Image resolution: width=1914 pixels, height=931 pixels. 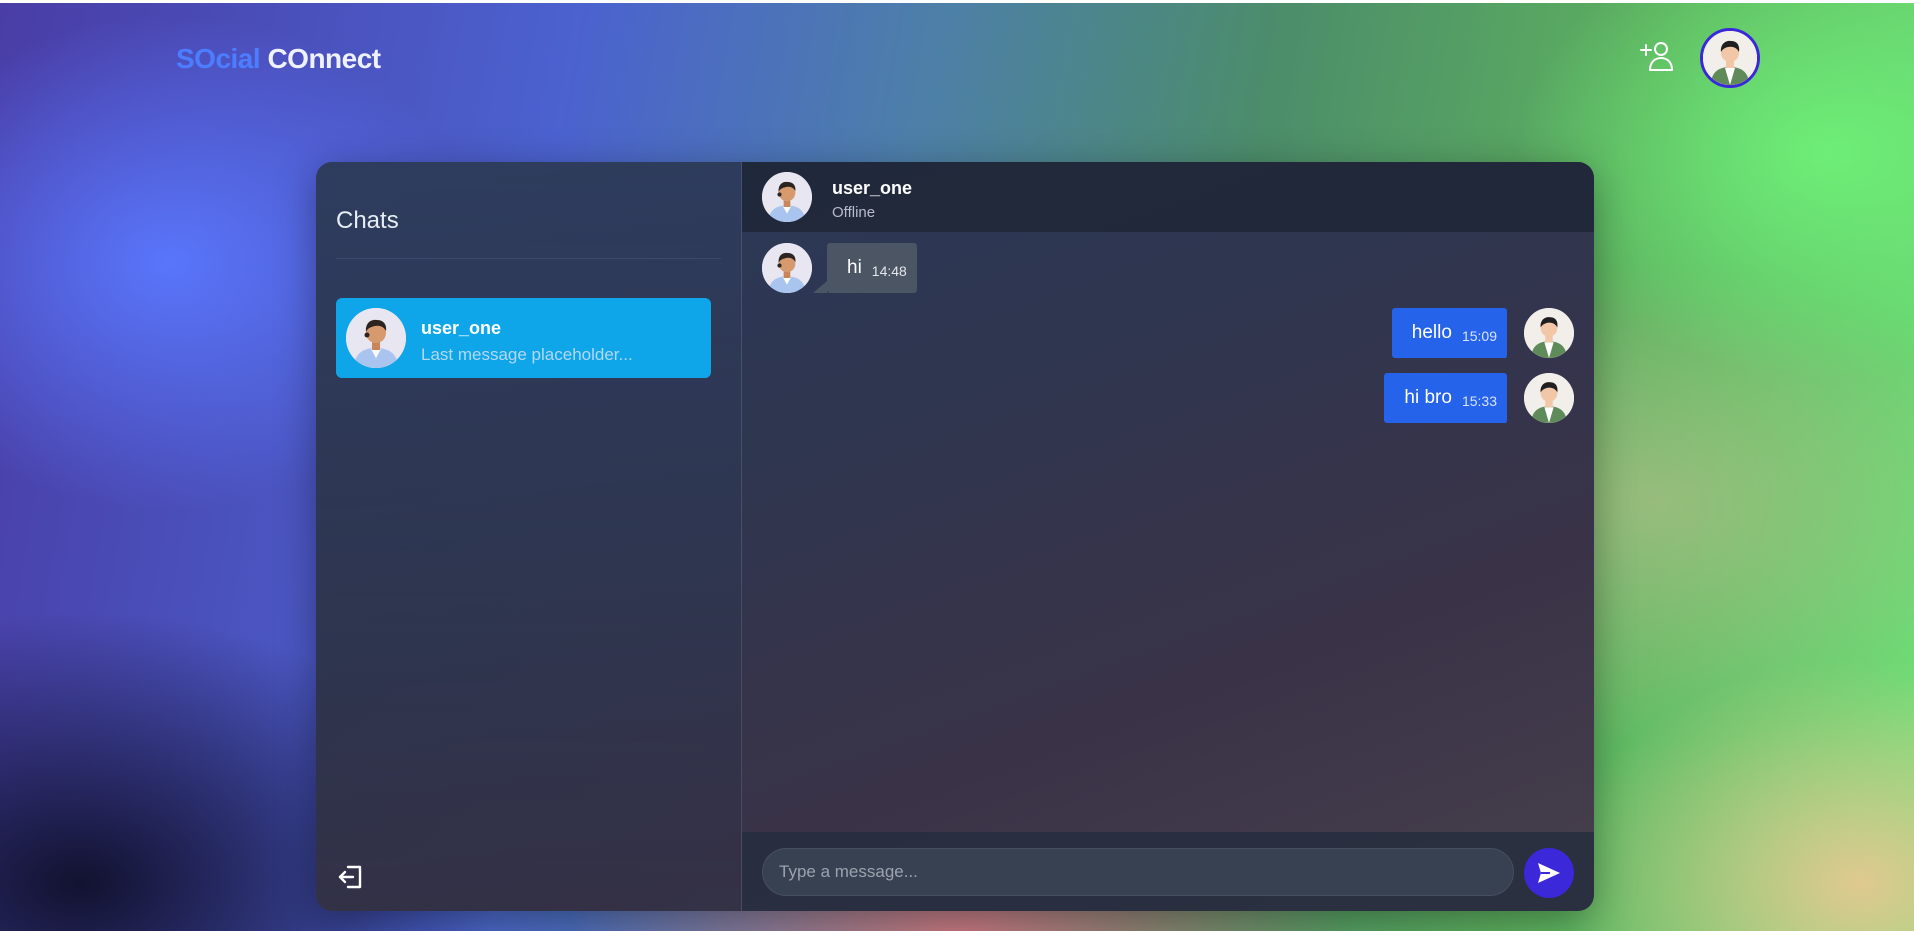 I want to click on message-time: 14:48, so click(x=889, y=271).